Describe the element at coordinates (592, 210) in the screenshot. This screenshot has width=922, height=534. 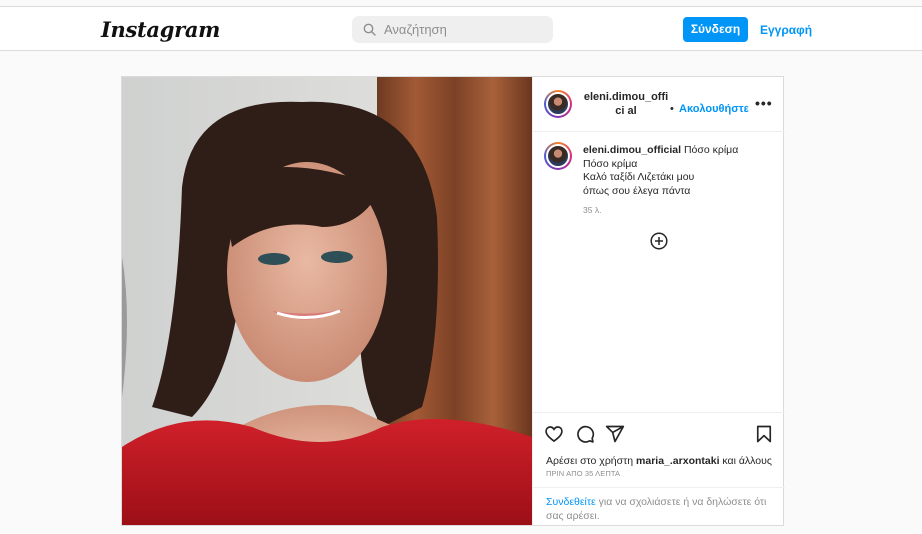
I see `caption-timestamp: 35 λ.` at that location.